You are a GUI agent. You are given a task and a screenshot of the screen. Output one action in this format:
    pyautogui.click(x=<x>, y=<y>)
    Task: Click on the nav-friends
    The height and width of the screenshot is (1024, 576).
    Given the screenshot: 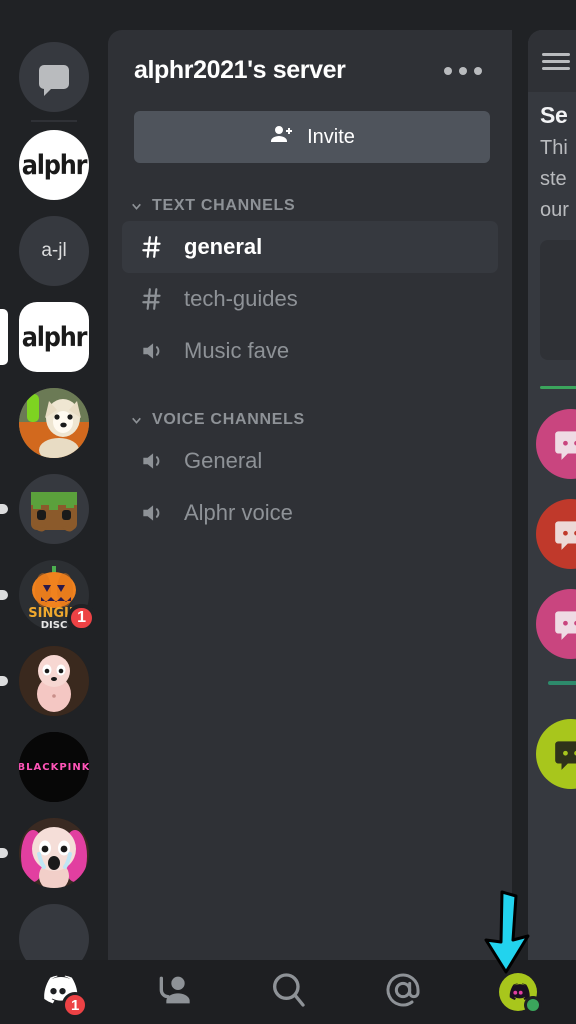 What is the action you would take?
    pyautogui.click(x=172, y=992)
    